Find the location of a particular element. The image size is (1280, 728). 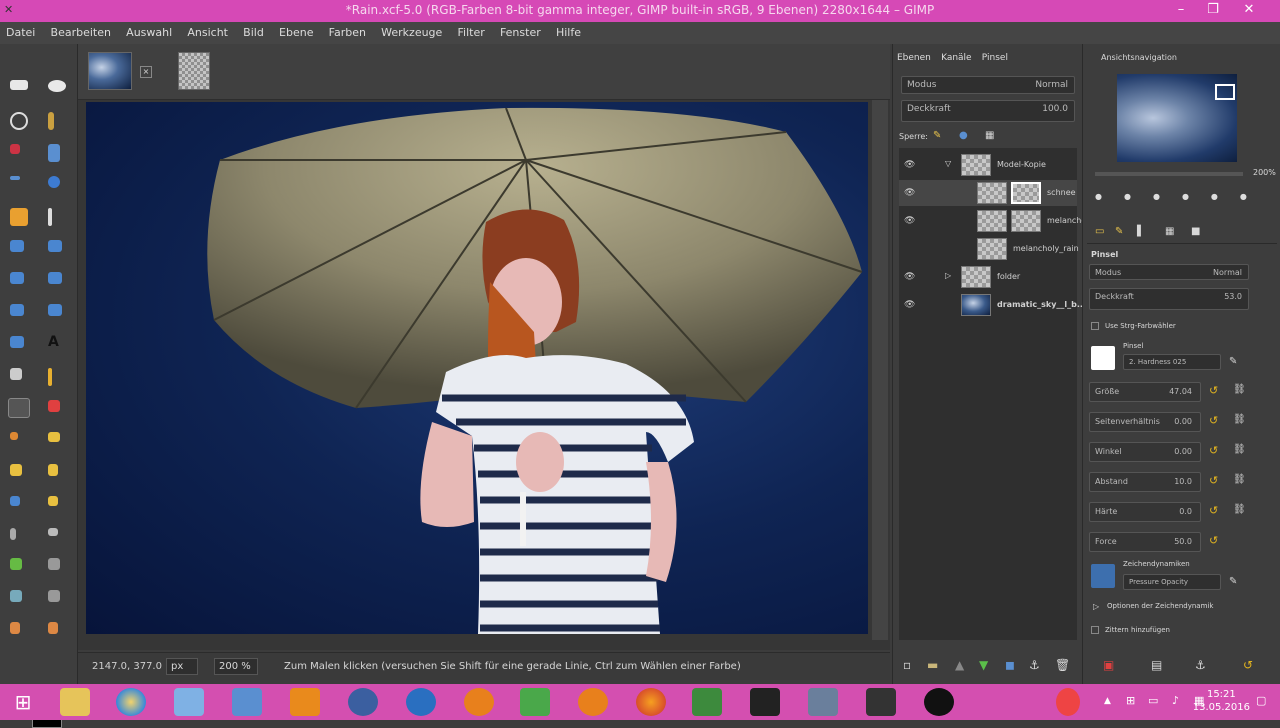

color-picker-tool-icon is located at coordinates (54, 182).